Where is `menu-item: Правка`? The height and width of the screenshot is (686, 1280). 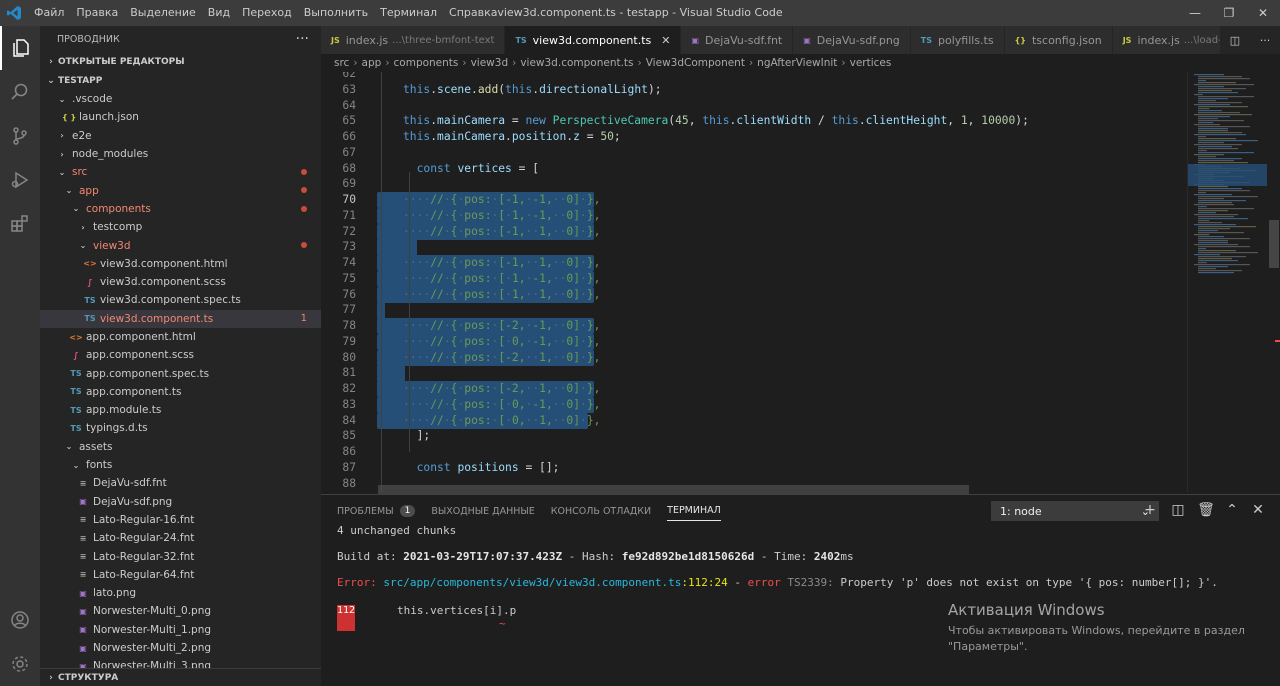 menu-item: Правка is located at coordinates (97, 13).